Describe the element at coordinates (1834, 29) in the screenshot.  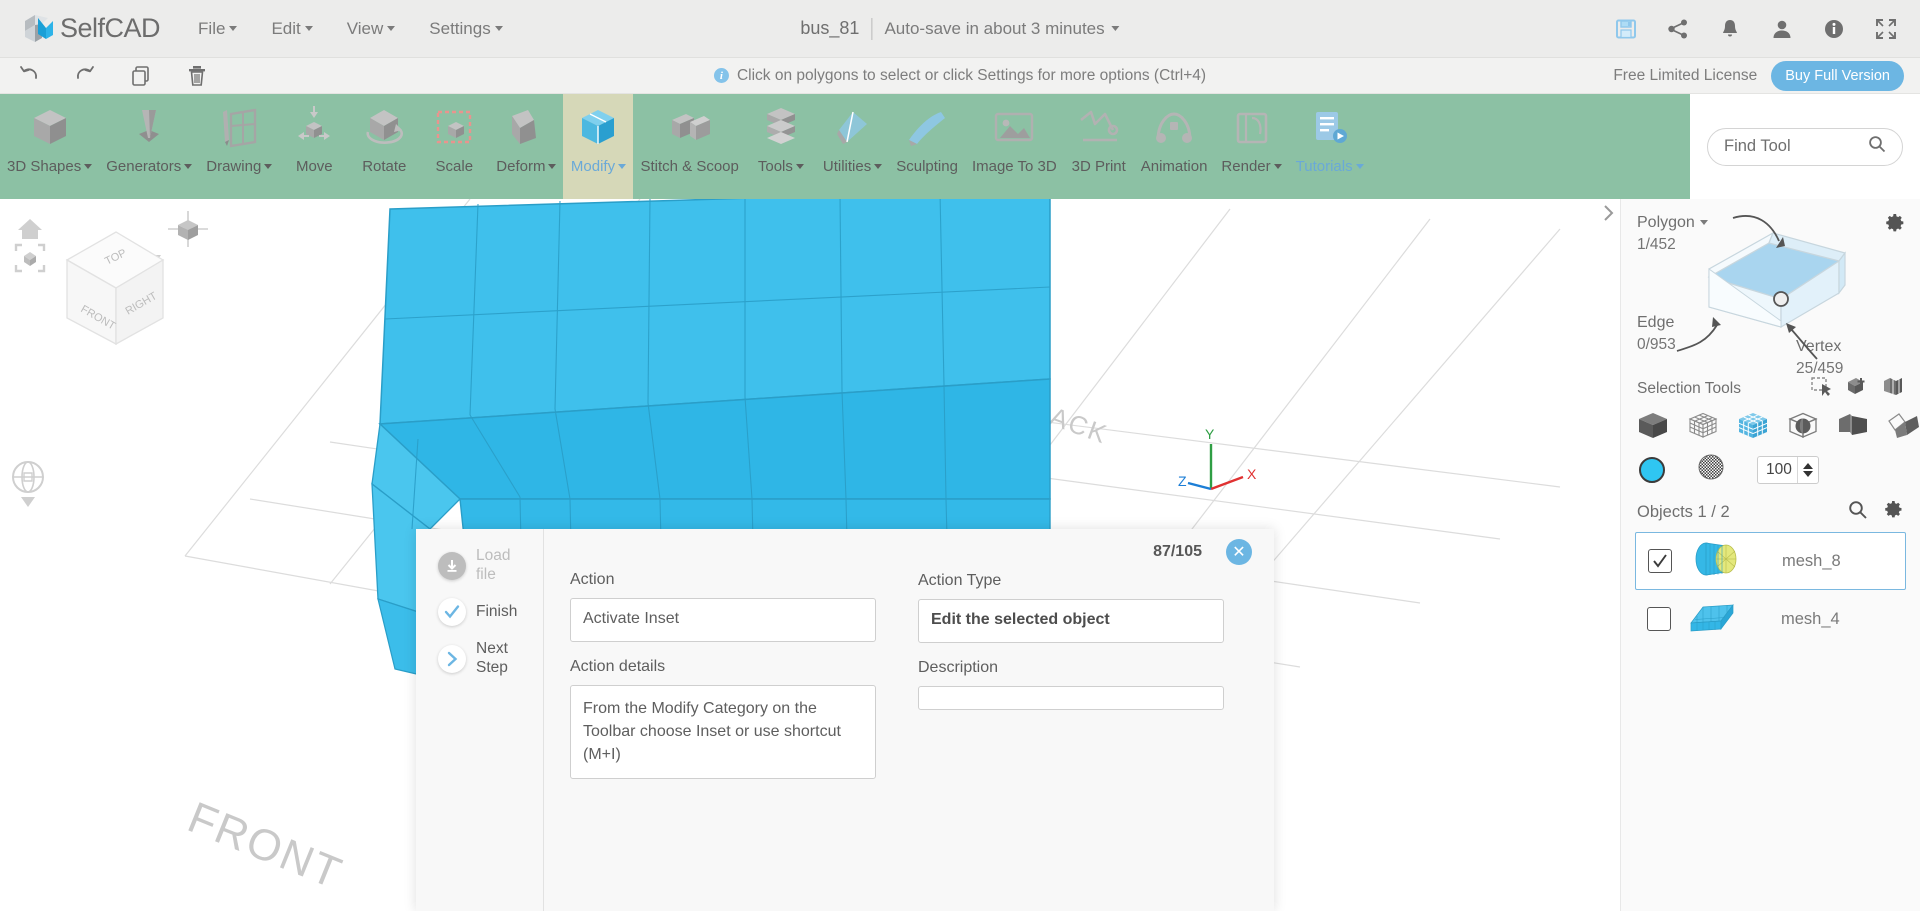
I see `info-icon` at that location.